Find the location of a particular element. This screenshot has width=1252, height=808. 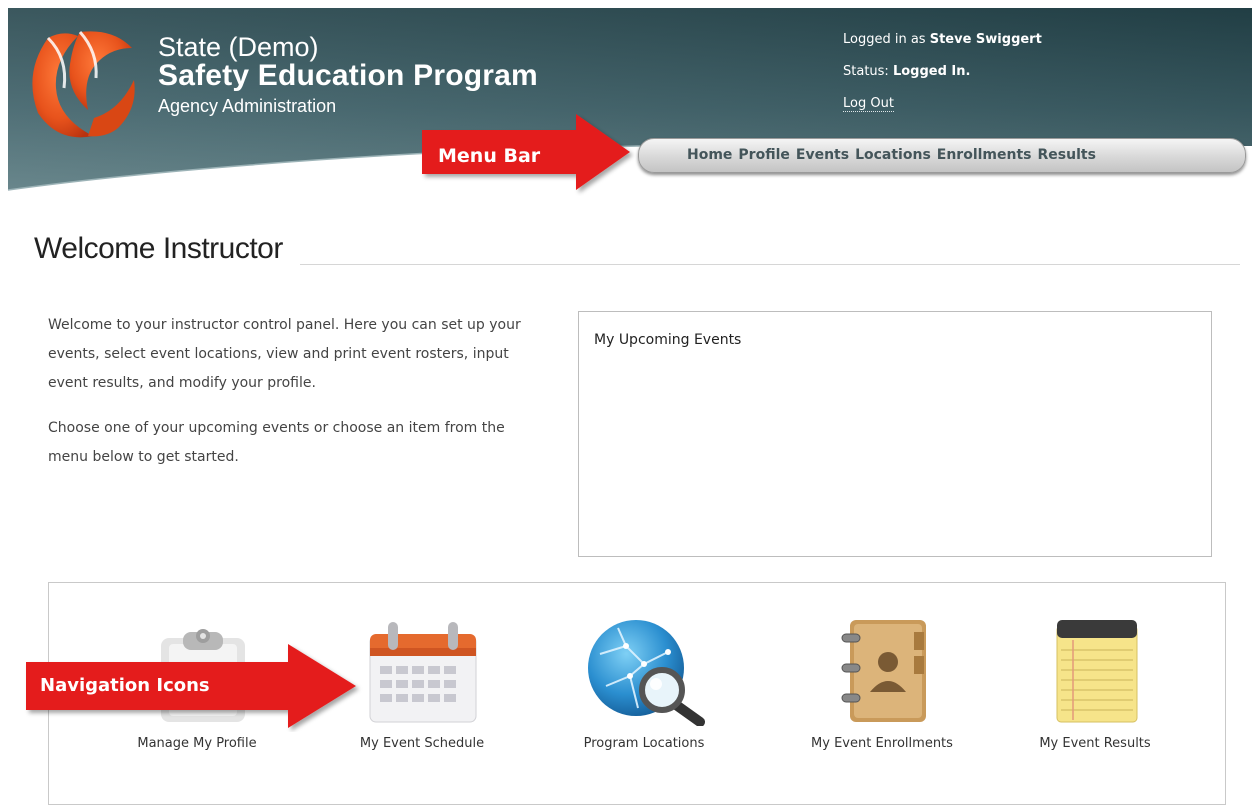

brand-state: State (Demo) is located at coordinates (238, 47).